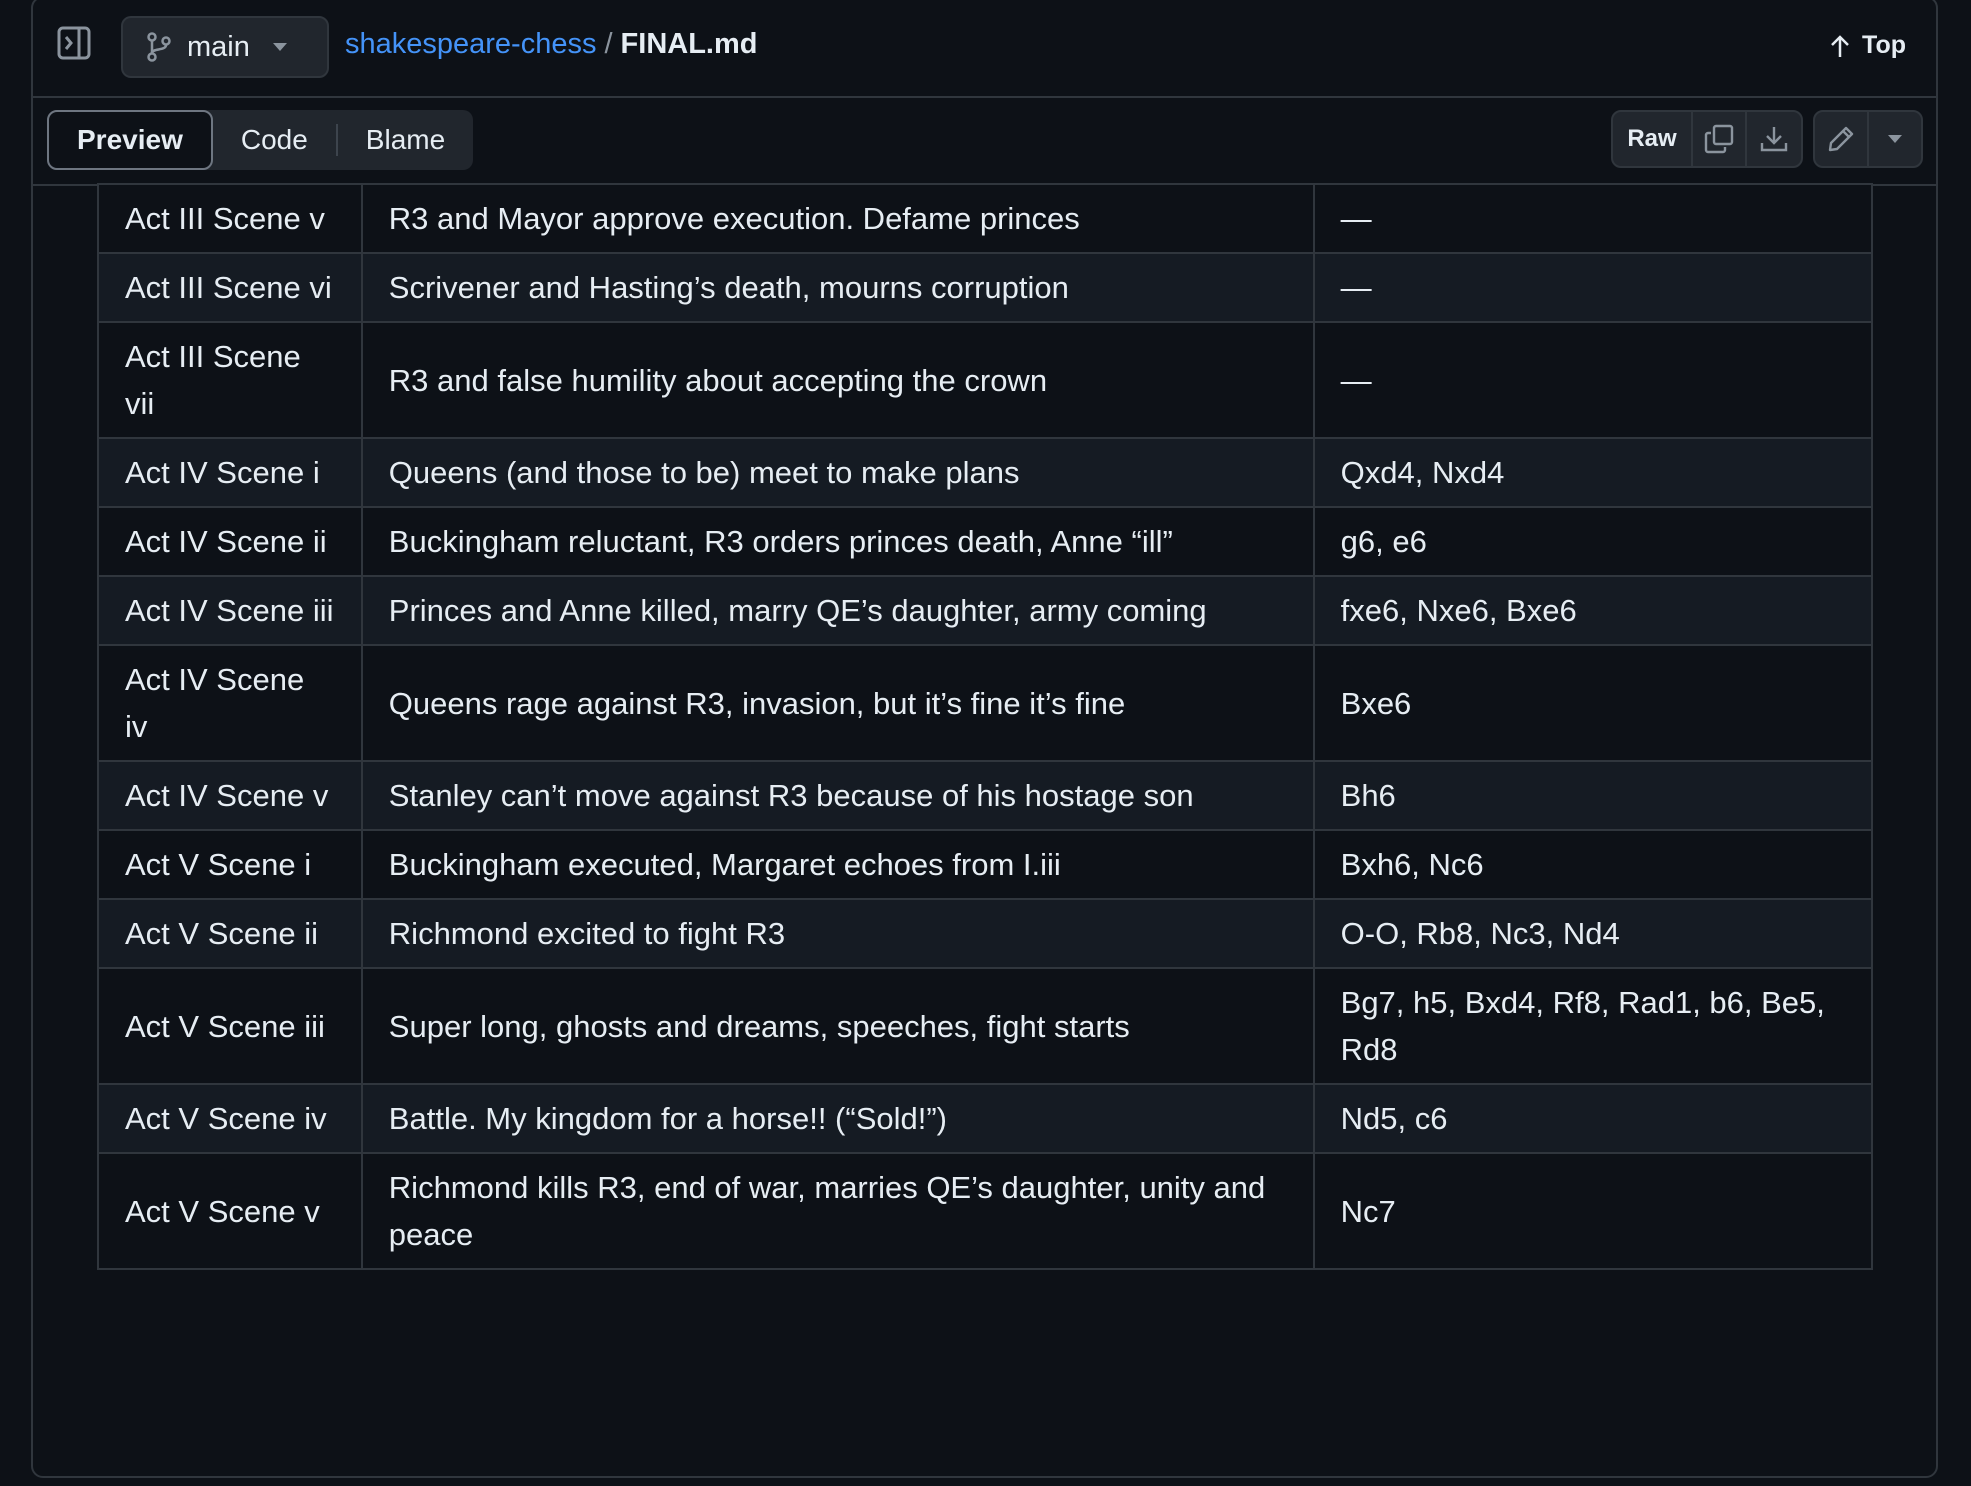  I want to click on sidebar-toggle-icon, so click(74, 43).